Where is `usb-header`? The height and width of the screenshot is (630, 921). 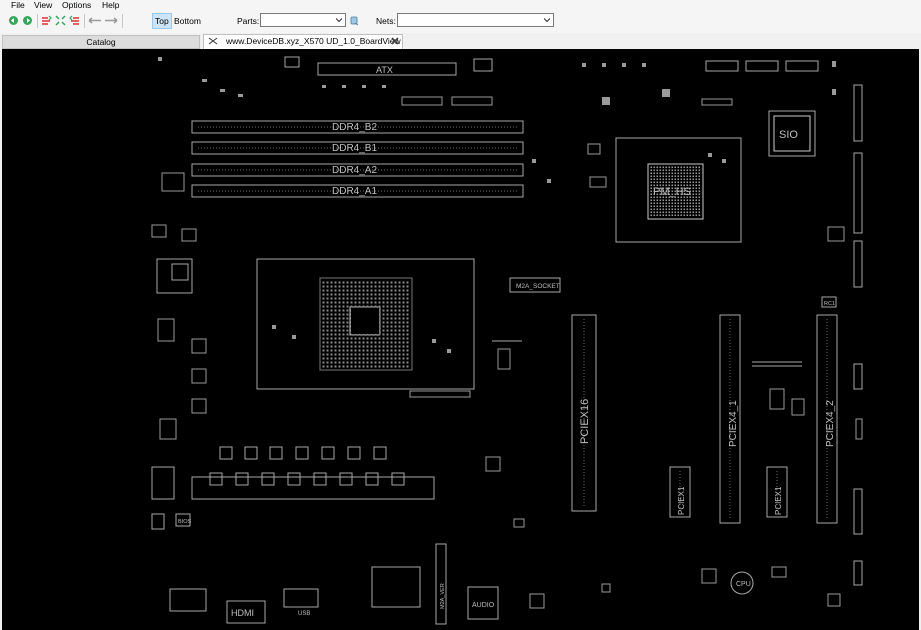 usb-header is located at coordinates (396, 587).